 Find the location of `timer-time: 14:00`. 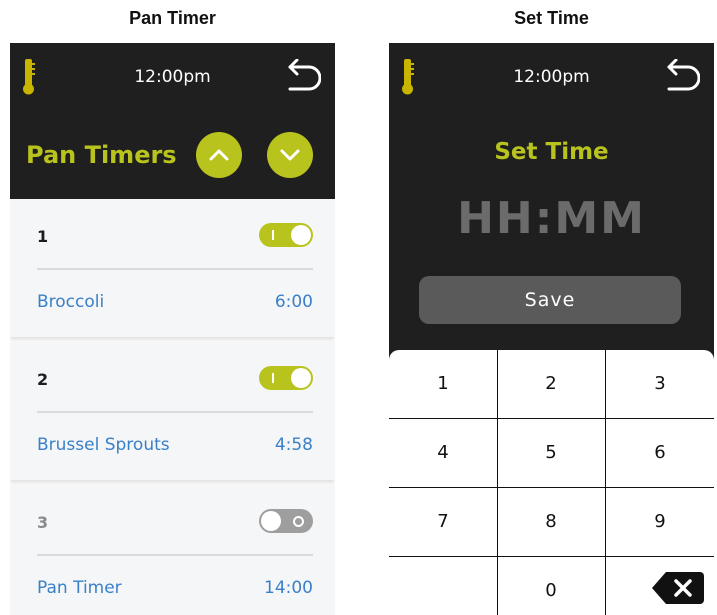

timer-time: 14:00 is located at coordinates (288, 588).